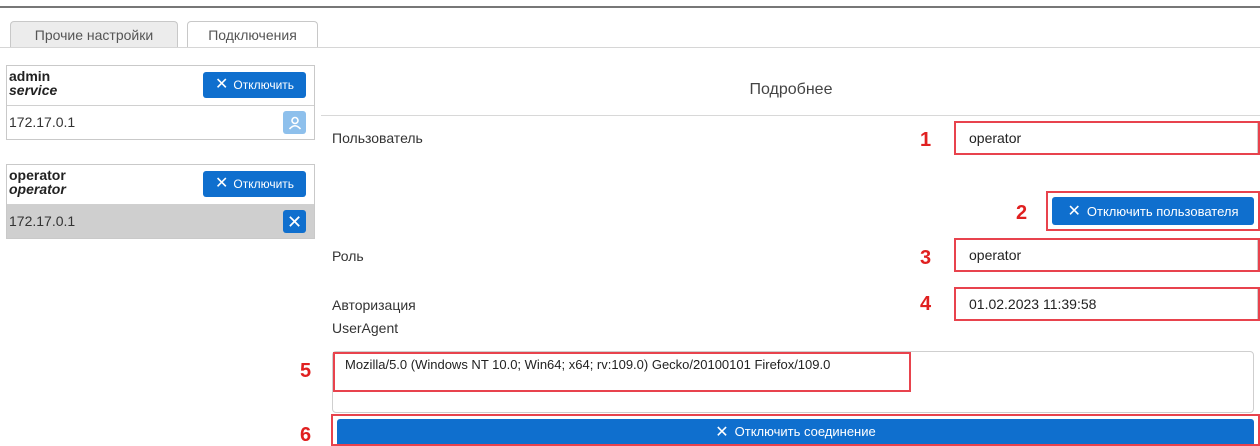 This screenshot has height=446, width=1260. What do you see at coordinates (306, 435) in the screenshot?
I see `annotation-6: 6` at bounding box center [306, 435].